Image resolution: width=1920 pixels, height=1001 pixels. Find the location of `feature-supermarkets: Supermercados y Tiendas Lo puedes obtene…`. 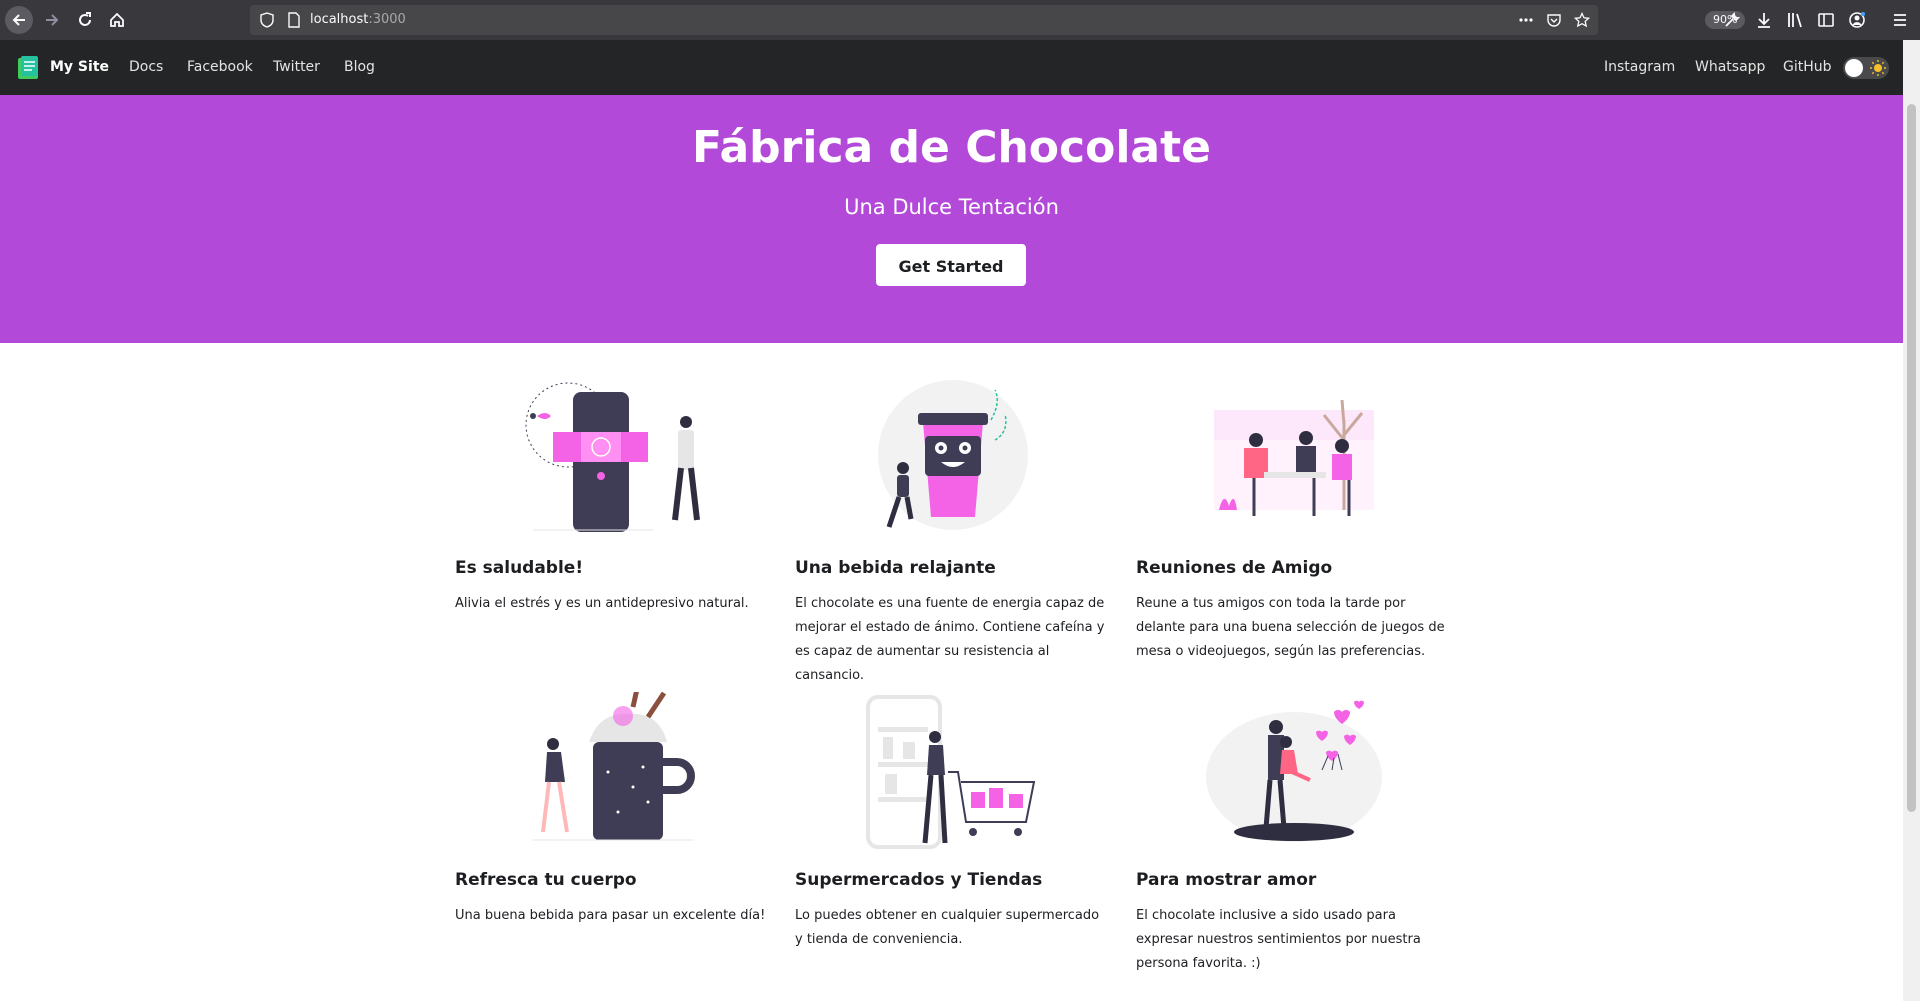

feature-supermarkets: Supermercados y Tiendas Lo puedes obtene… is located at coordinates (952, 822).